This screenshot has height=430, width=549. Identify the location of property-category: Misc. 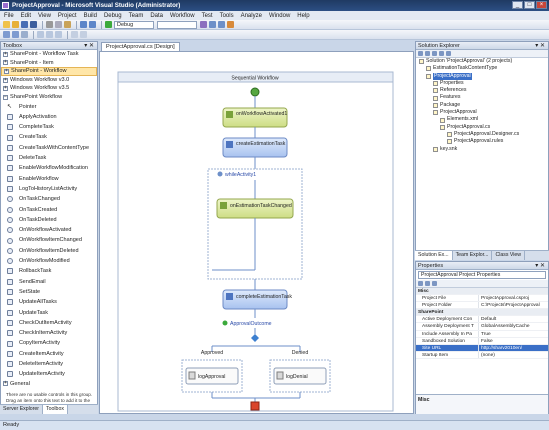
(482, 292).